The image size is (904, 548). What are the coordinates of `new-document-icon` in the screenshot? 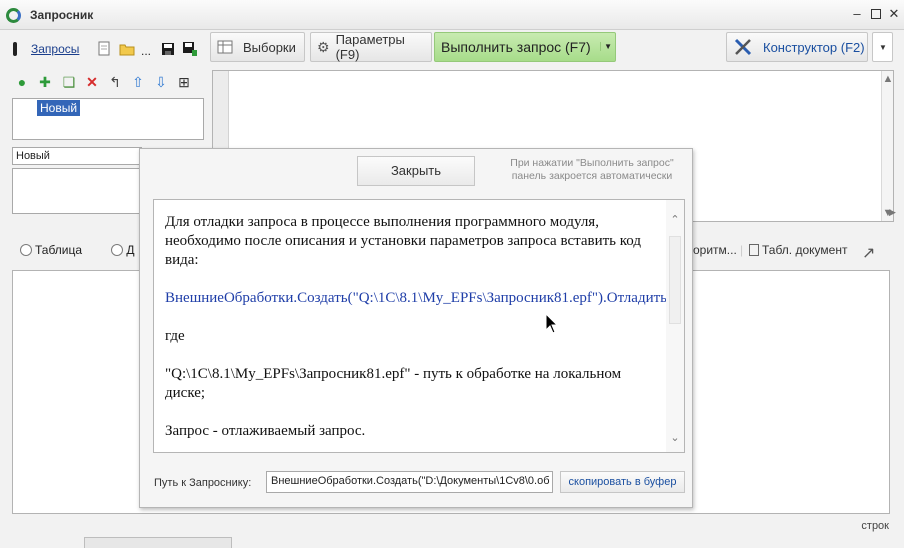 It's located at (104, 49).